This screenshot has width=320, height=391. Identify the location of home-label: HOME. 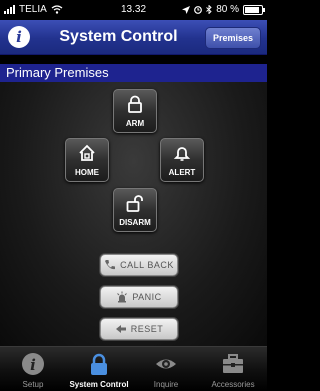
(87, 172).